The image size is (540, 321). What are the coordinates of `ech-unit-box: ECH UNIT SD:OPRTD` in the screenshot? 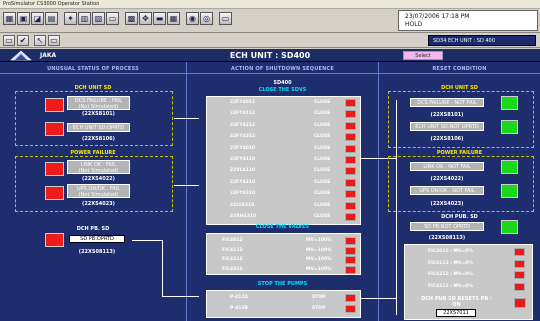 It's located at (98, 127).